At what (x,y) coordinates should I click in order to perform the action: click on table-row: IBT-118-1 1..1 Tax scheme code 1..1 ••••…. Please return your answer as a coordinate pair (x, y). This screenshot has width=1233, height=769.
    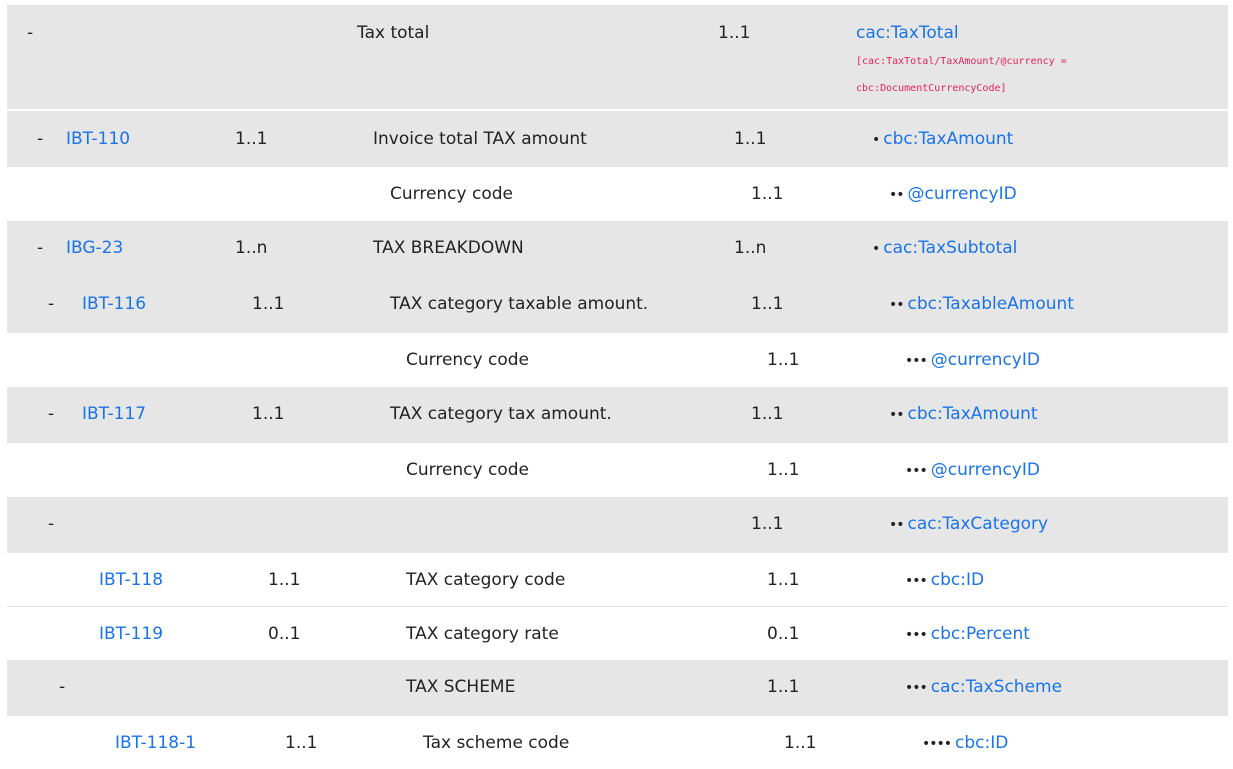
    Looking at the image, I should click on (617, 742).